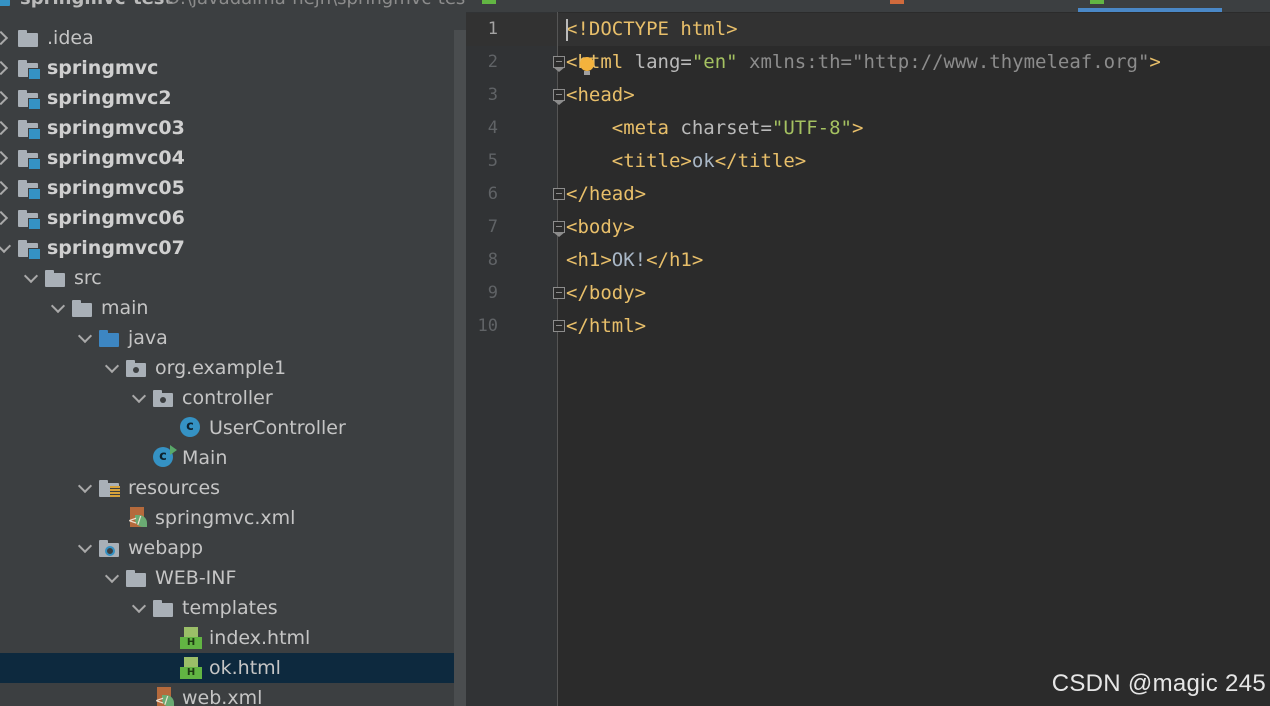 The width and height of the screenshot is (1270, 706). What do you see at coordinates (227, 158) in the screenshot?
I see `tree-item-springmvc04: springmvc04` at bounding box center [227, 158].